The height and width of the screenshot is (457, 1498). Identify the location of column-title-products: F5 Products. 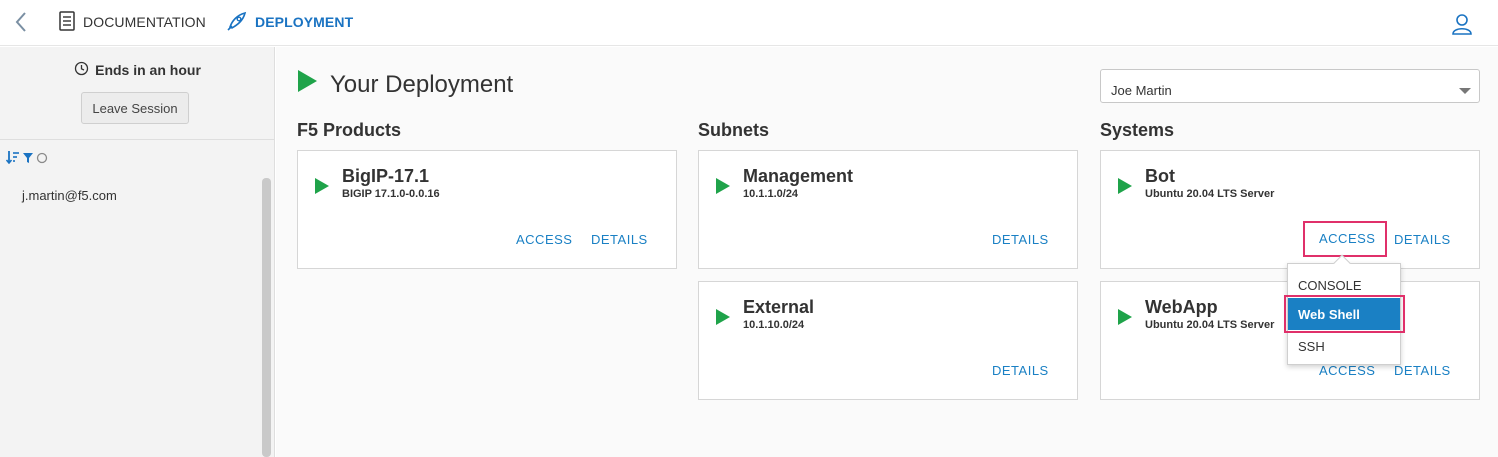
(349, 130).